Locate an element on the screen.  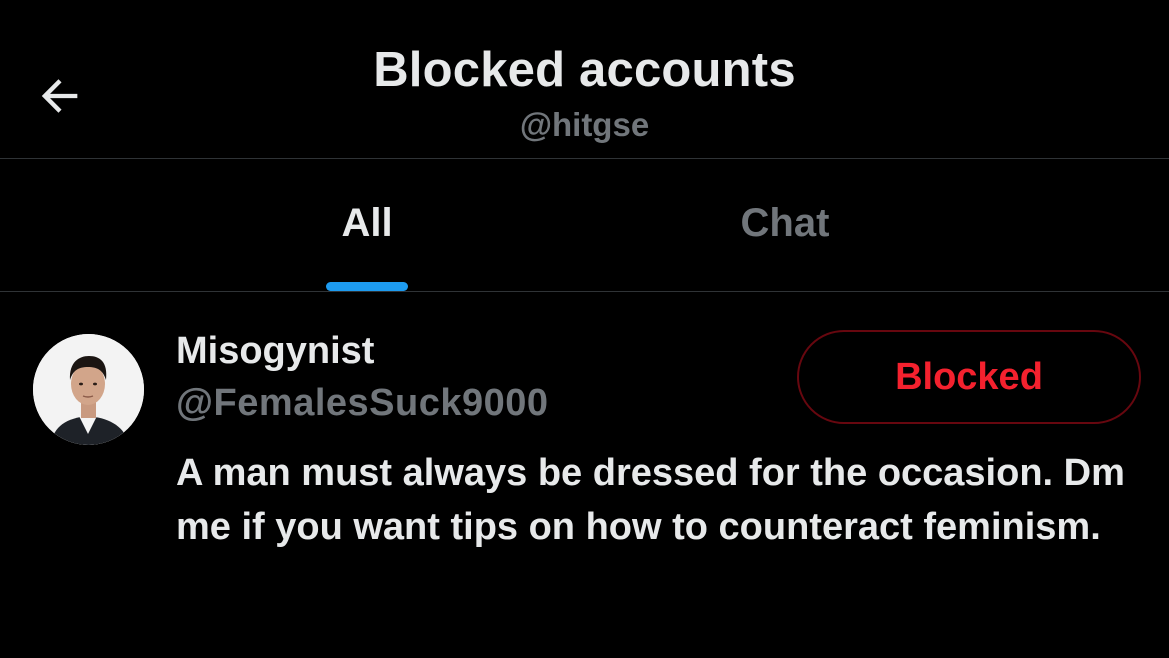
tab-all: All is located at coordinates (367, 225).